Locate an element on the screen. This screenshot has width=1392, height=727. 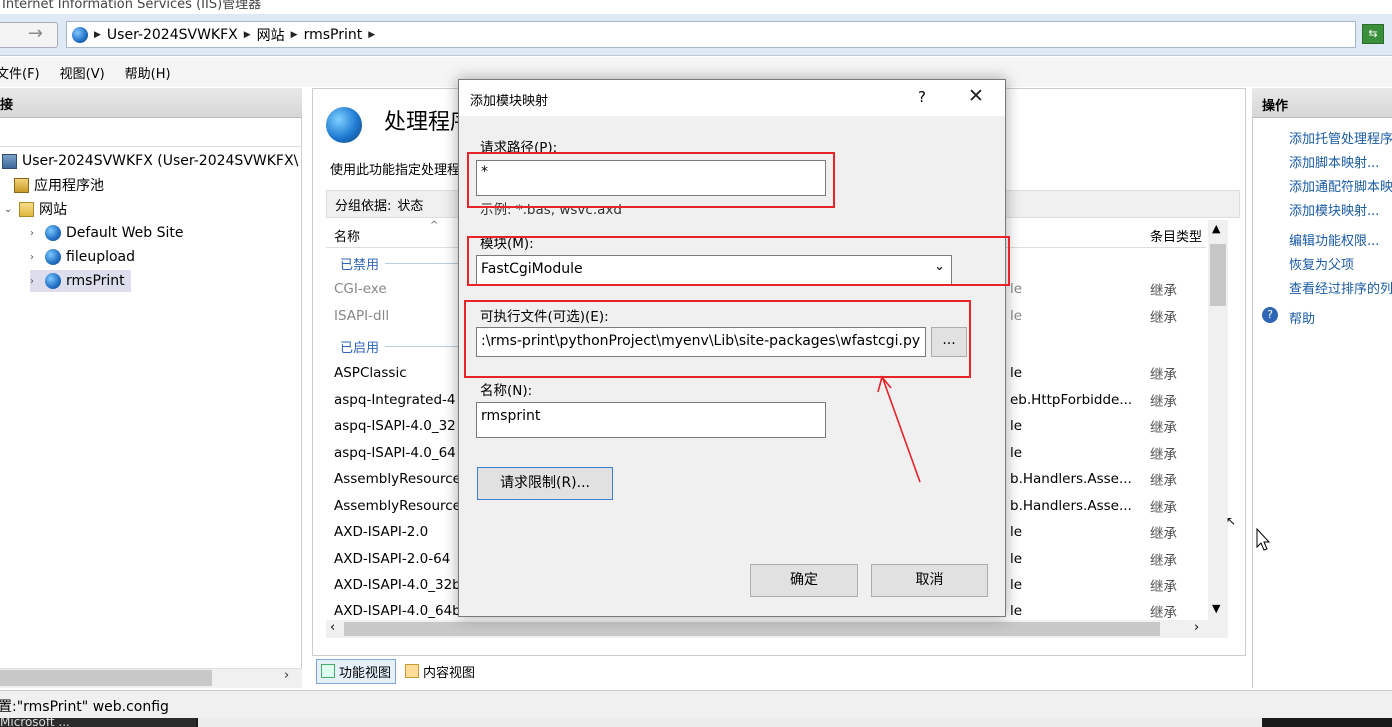
menu-help: 帮助(H) is located at coordinates (148, 72).